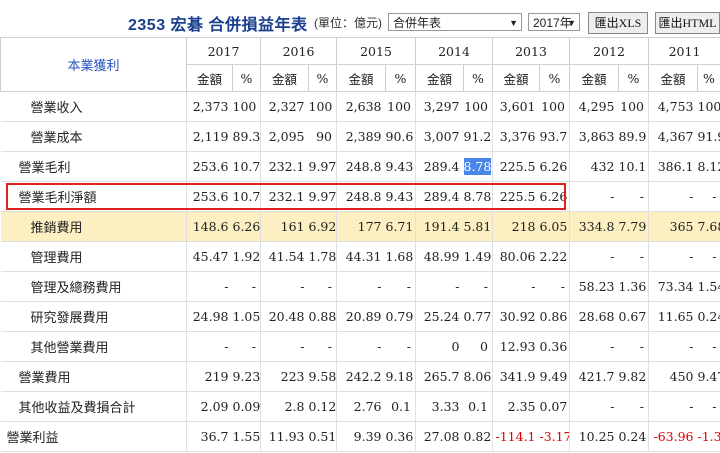  I want to click on amount-cell: 2.35, so click(516, 406).